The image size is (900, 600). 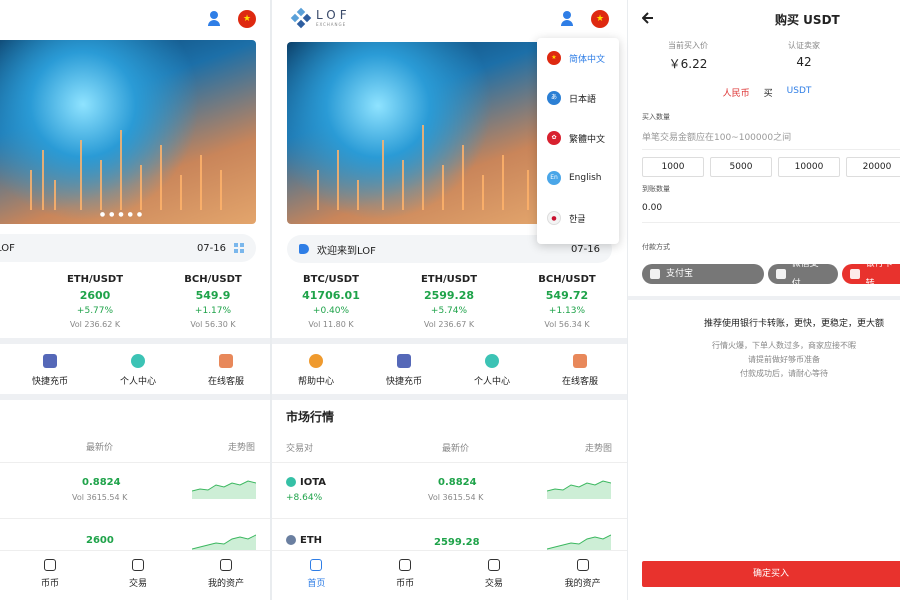 What do you see at coordinates (95, 295) in the screenshot?
I see `ticker-price: 2600` at bounding box center [95, 295].